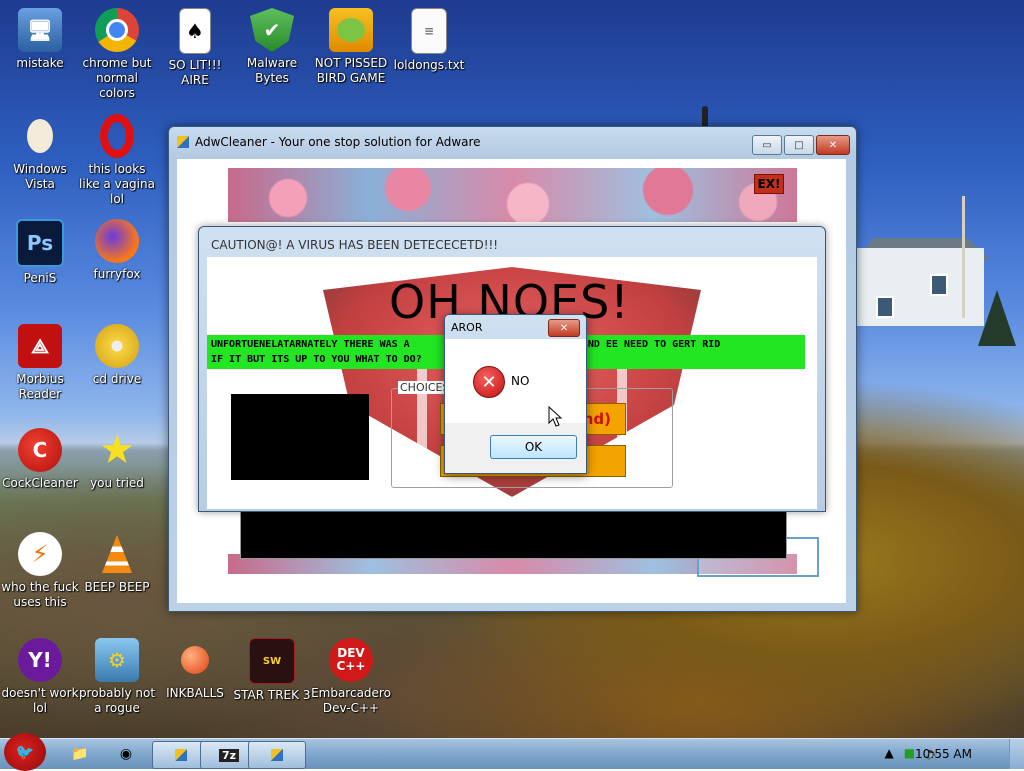 This screenshot has height=771, width=1024. What do you see at coordinates (512, 752) in the screenshot?
I see `taskbar: 🐦 📁 ◉ 7z ▲ ■ 🔊 10:55 AM` at bounding box center [512, 752].